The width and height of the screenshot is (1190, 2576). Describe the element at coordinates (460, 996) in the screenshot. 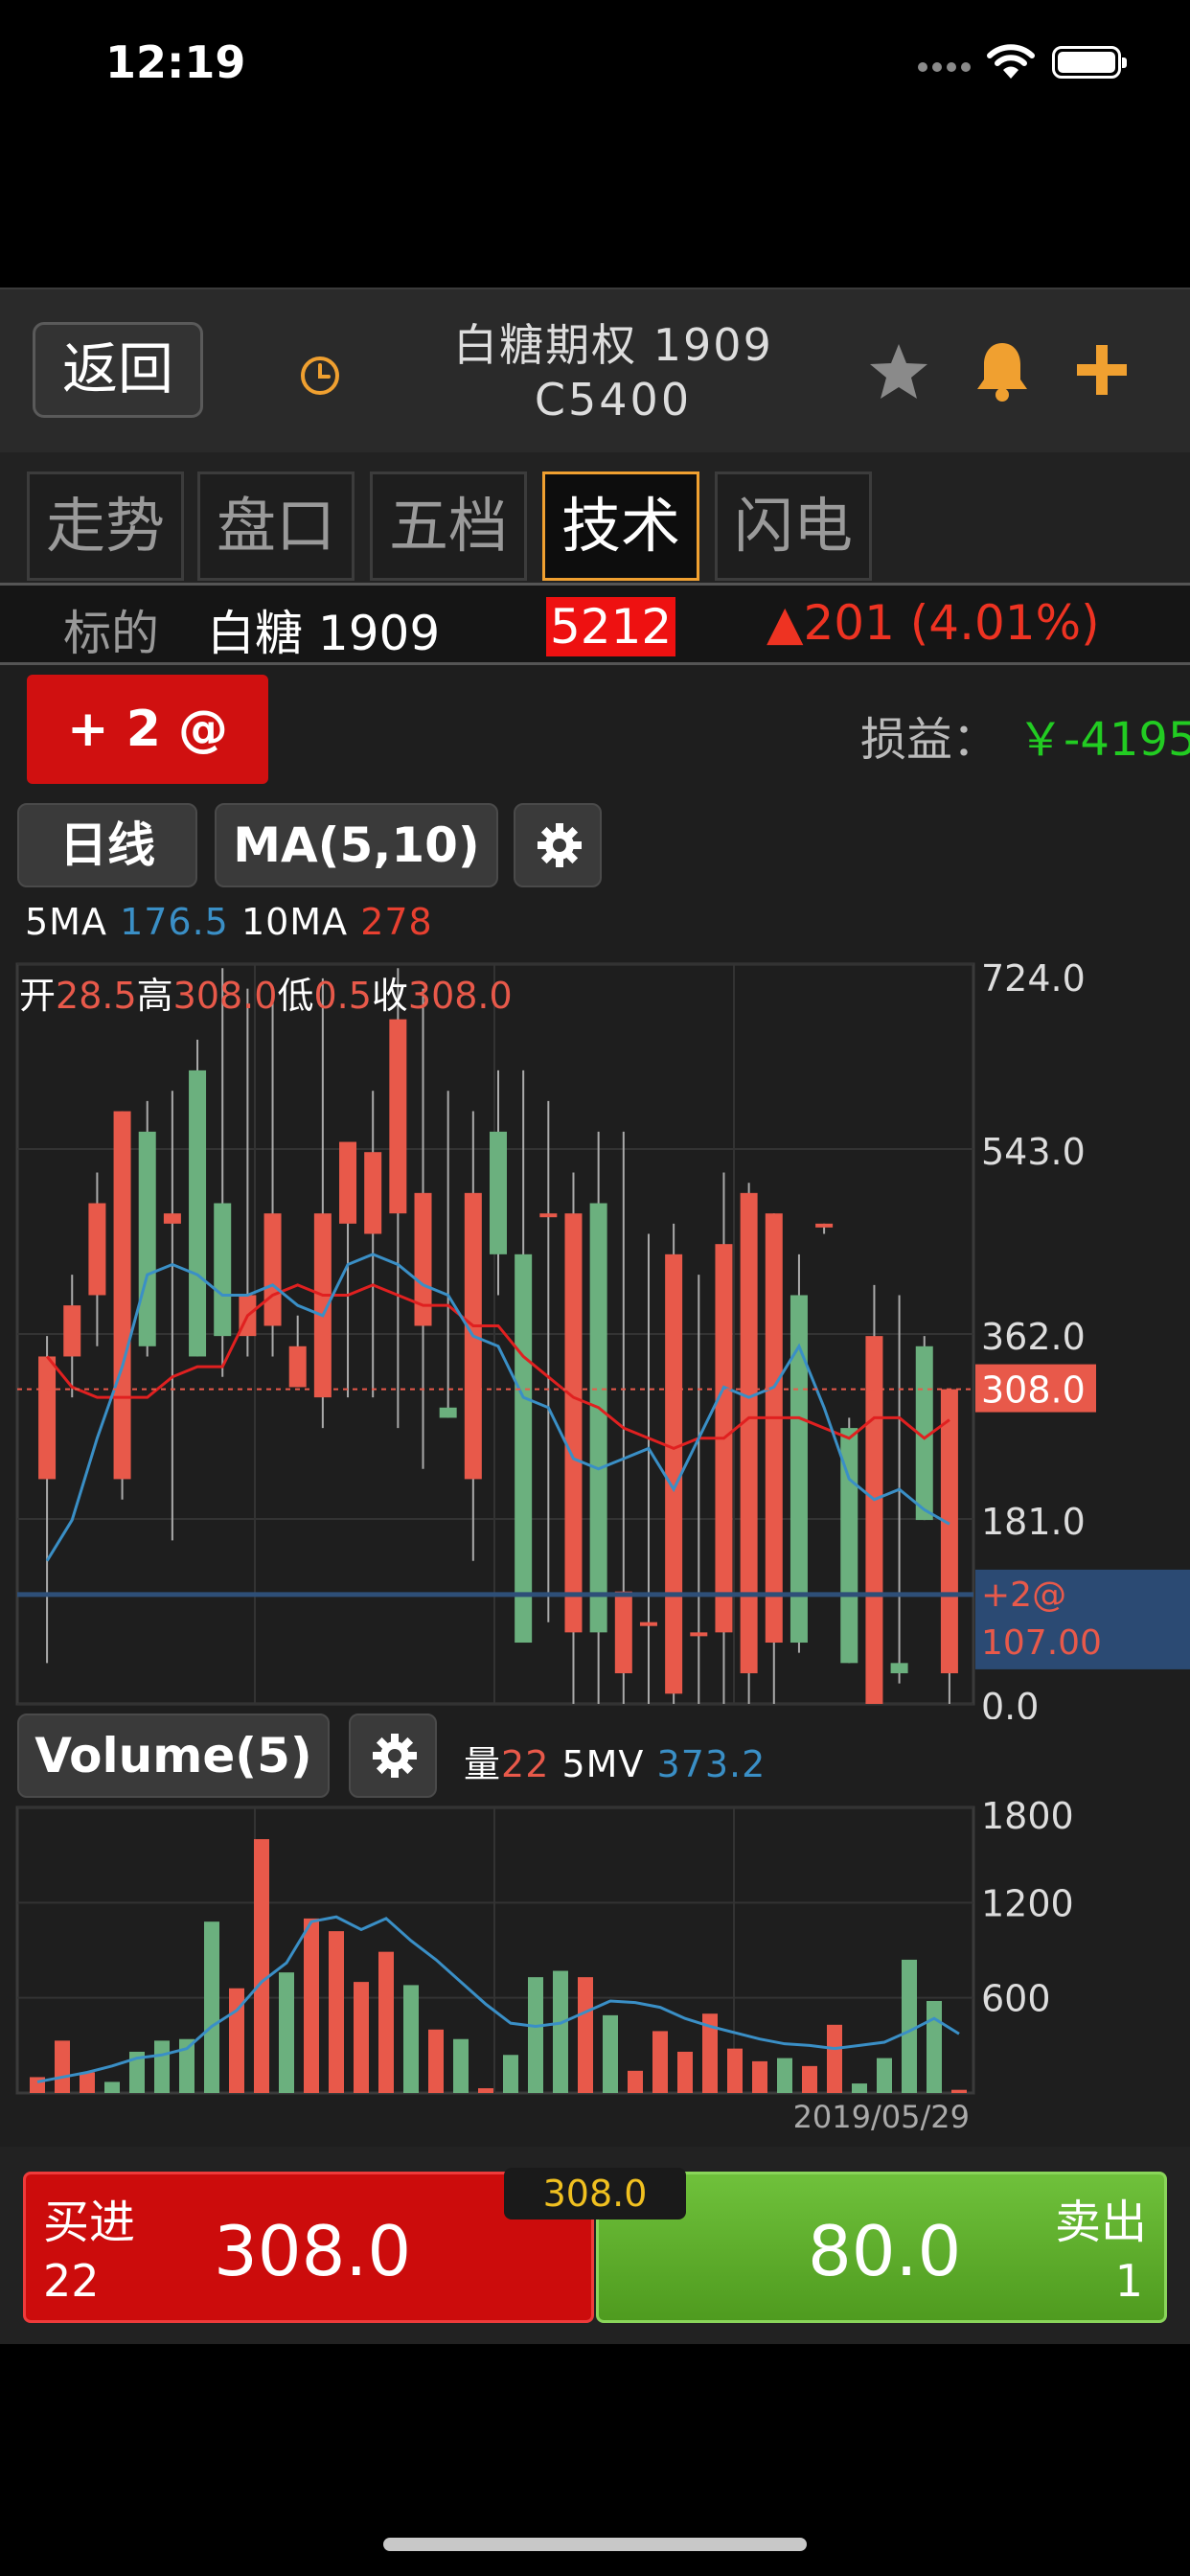

I see `close-value: 308.0` at that location.